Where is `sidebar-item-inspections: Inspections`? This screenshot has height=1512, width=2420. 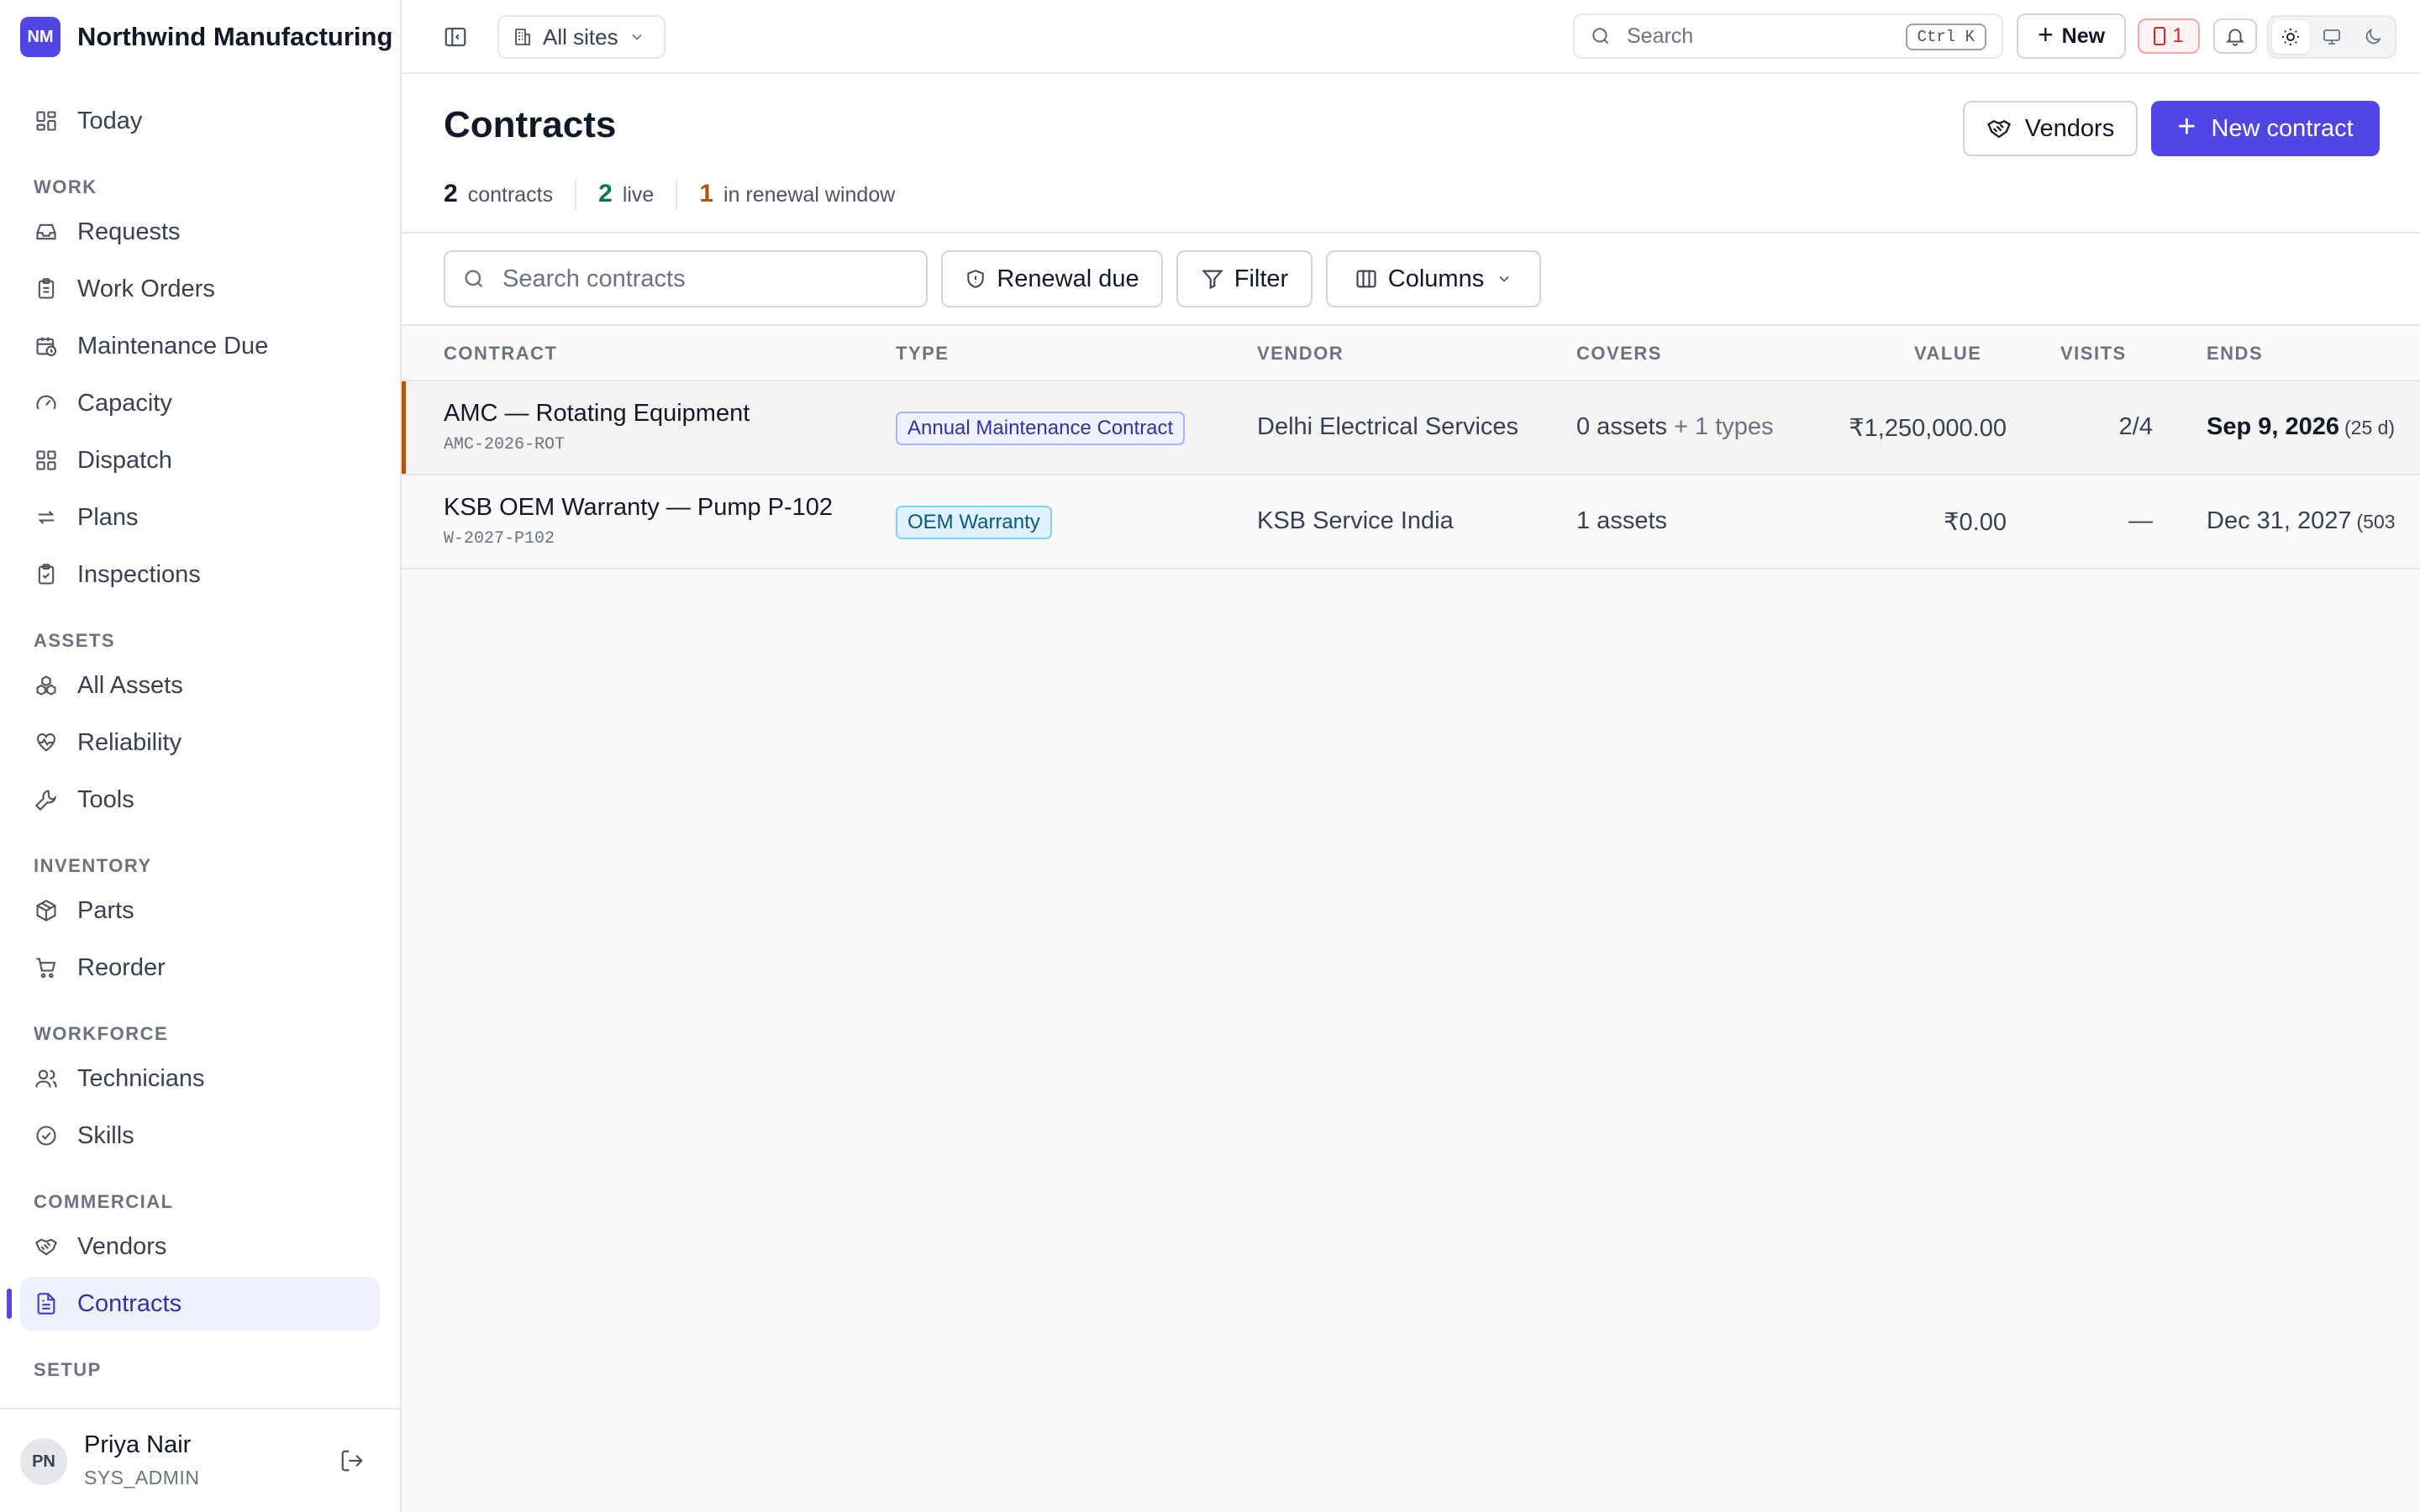 sidebar-item-inspections: Inspections is located at coordinates (200, 574).